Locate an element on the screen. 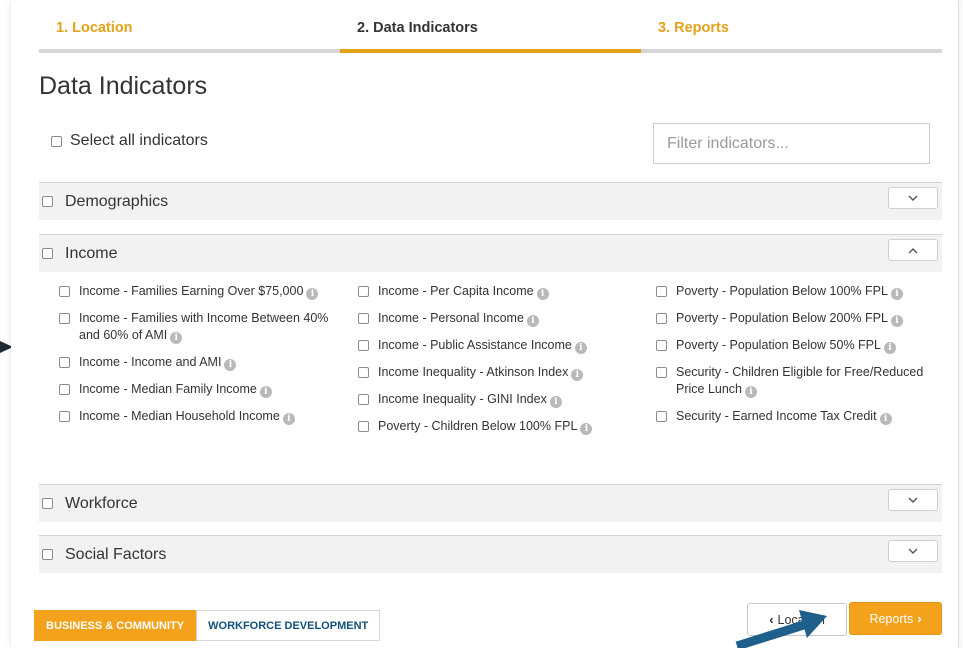 The image size is (963, 648). indicator-item: Income Inequality - Atkinson Index i is located at coordinates (508, 372).